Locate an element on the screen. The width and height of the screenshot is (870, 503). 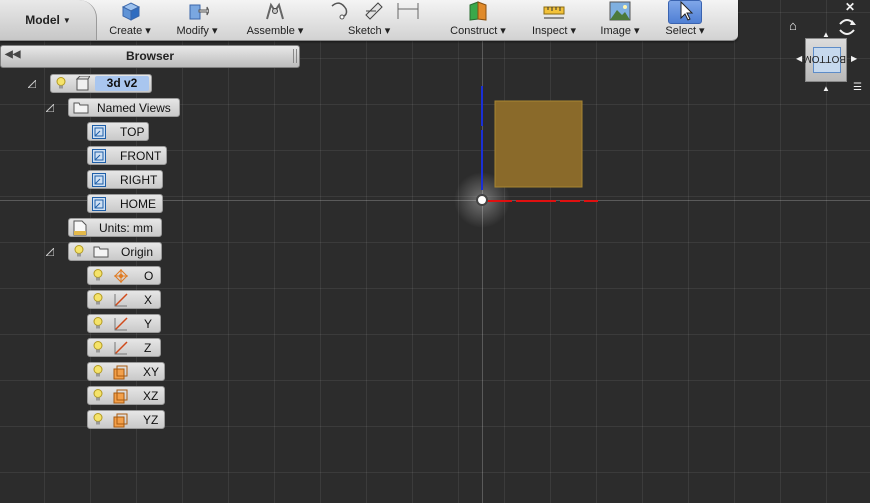
viewcube: BOTTOM is located at coordinates (825, 60).